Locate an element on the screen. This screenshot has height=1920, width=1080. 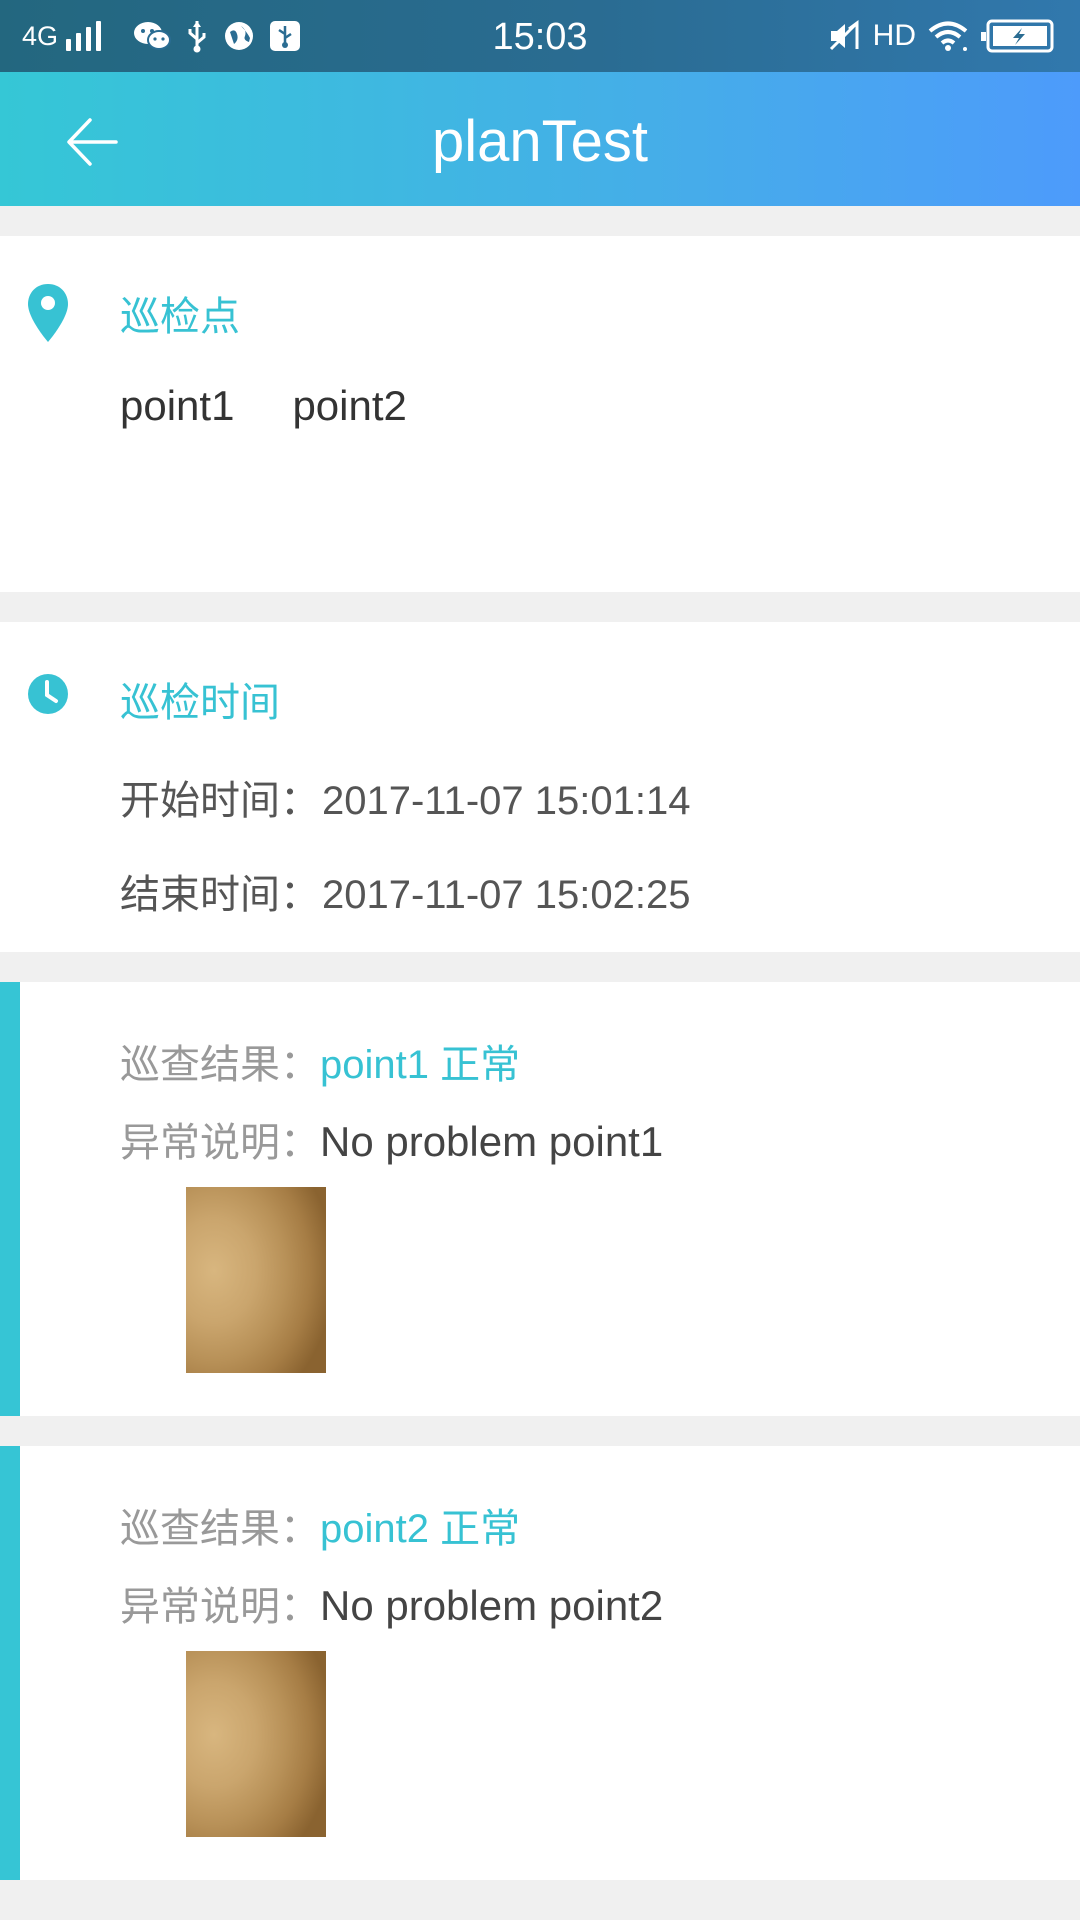
start-time-value: 2017-11-07 15:01:14 is located at coordinates (506, 801).